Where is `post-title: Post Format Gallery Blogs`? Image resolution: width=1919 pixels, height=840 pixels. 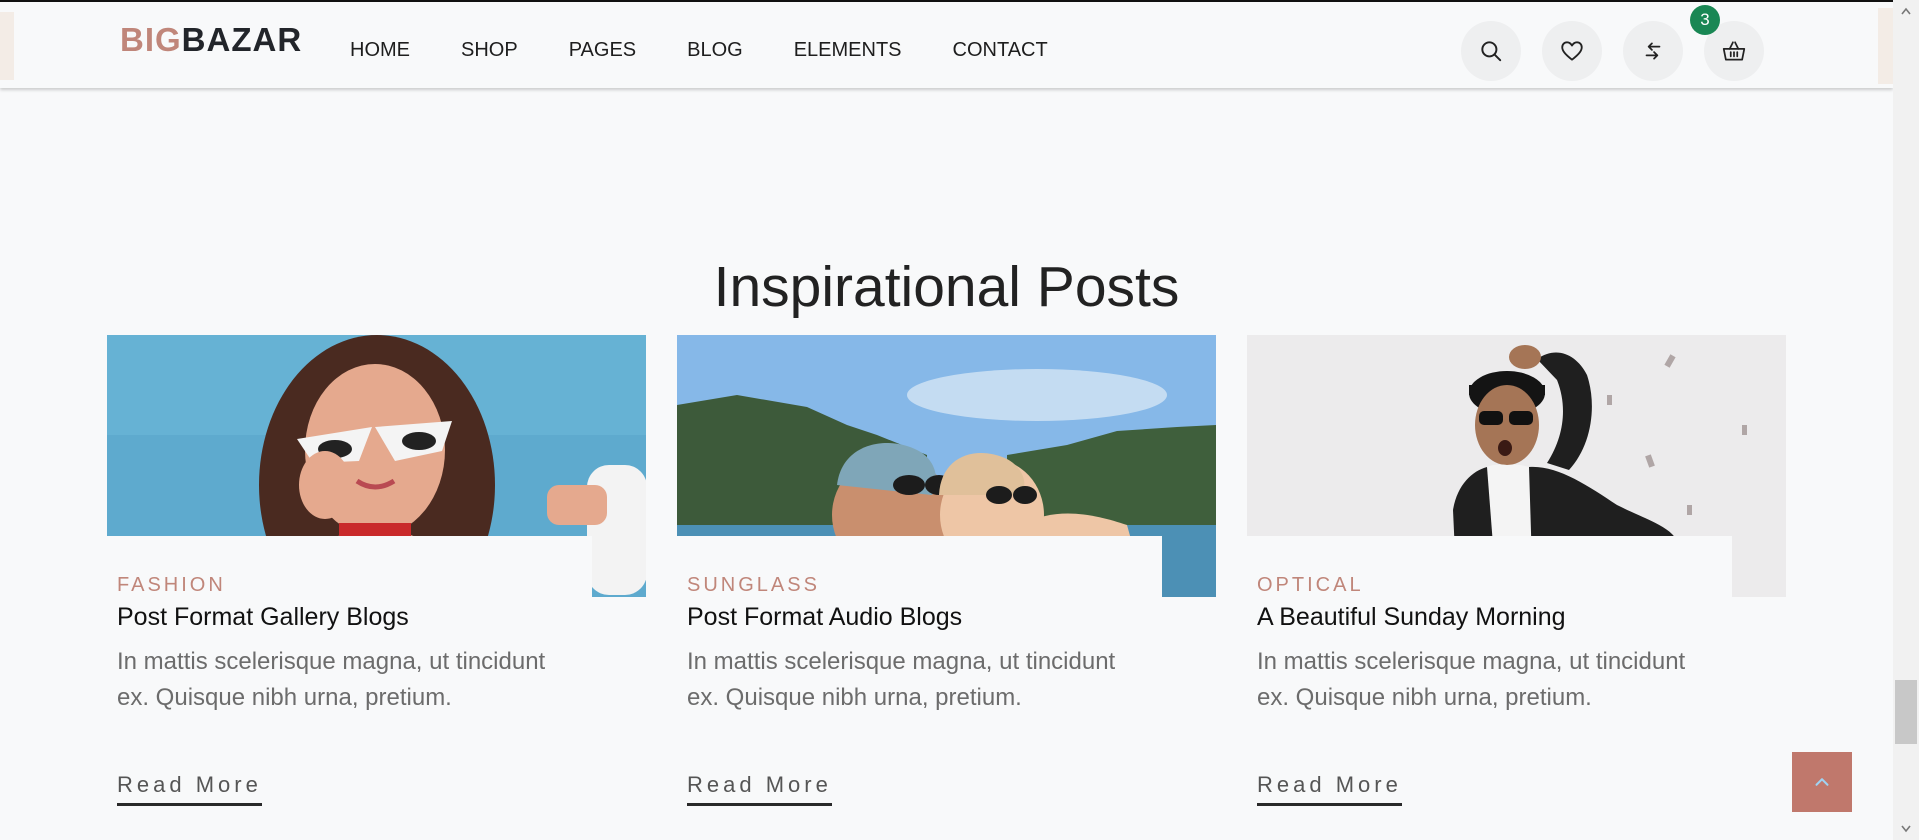 post-title: Post Format Gallery Blogs is located at coordinates (263, 617).